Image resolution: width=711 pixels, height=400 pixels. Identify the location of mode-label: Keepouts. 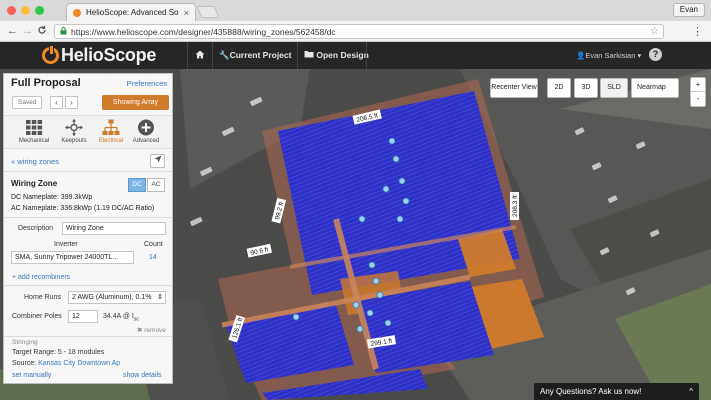
(74, 141).